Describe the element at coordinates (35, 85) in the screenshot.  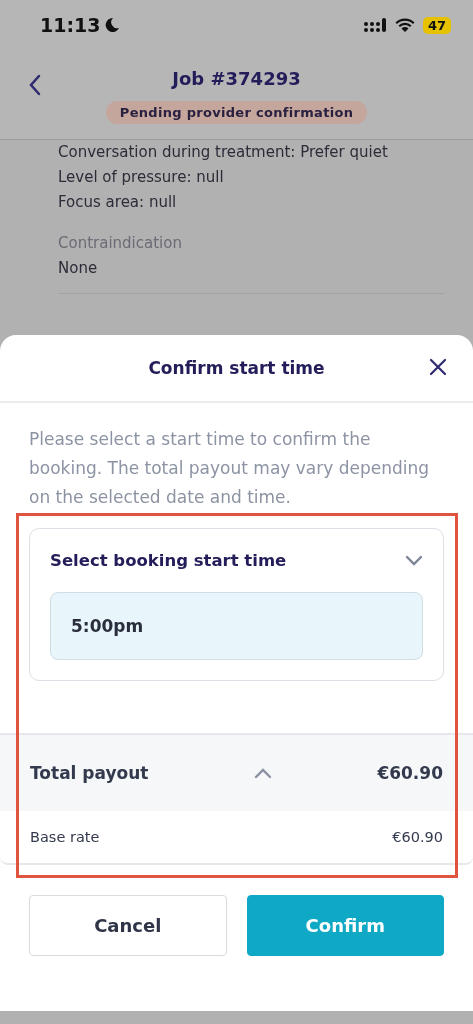
I see `back-icon` at that location.